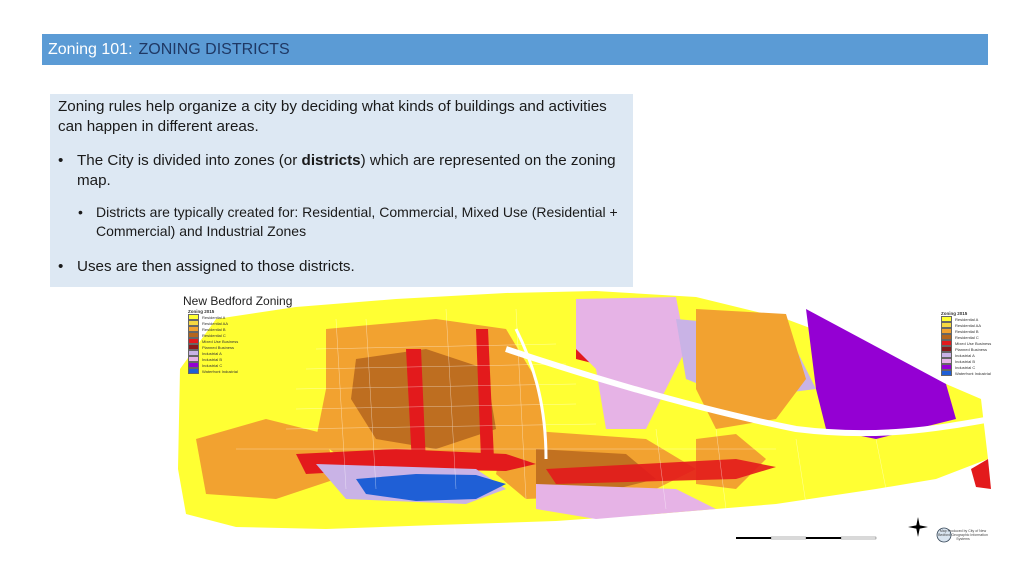 This screenshot has width=1024, height=576. What do you see at coordinates (331, 160) in the screenshot?
I see `bullet-bold-word: districts` at bounding box center [331, 160].